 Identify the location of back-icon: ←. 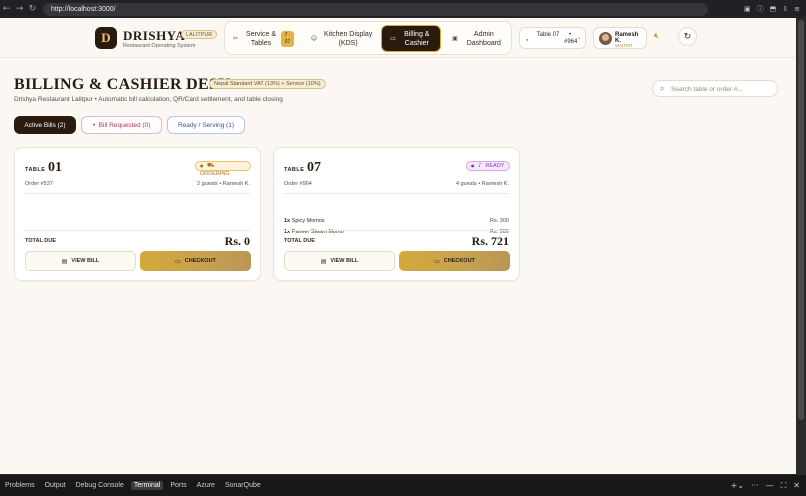
(6, 9).